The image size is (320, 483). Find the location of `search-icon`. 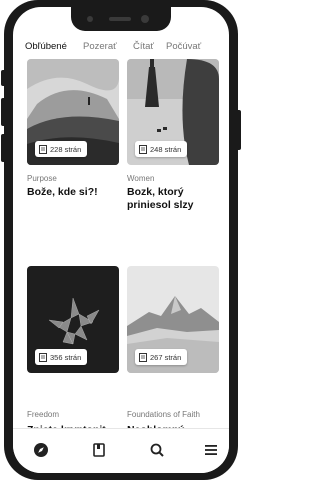

search-icon is located at coordinates (157, 450).